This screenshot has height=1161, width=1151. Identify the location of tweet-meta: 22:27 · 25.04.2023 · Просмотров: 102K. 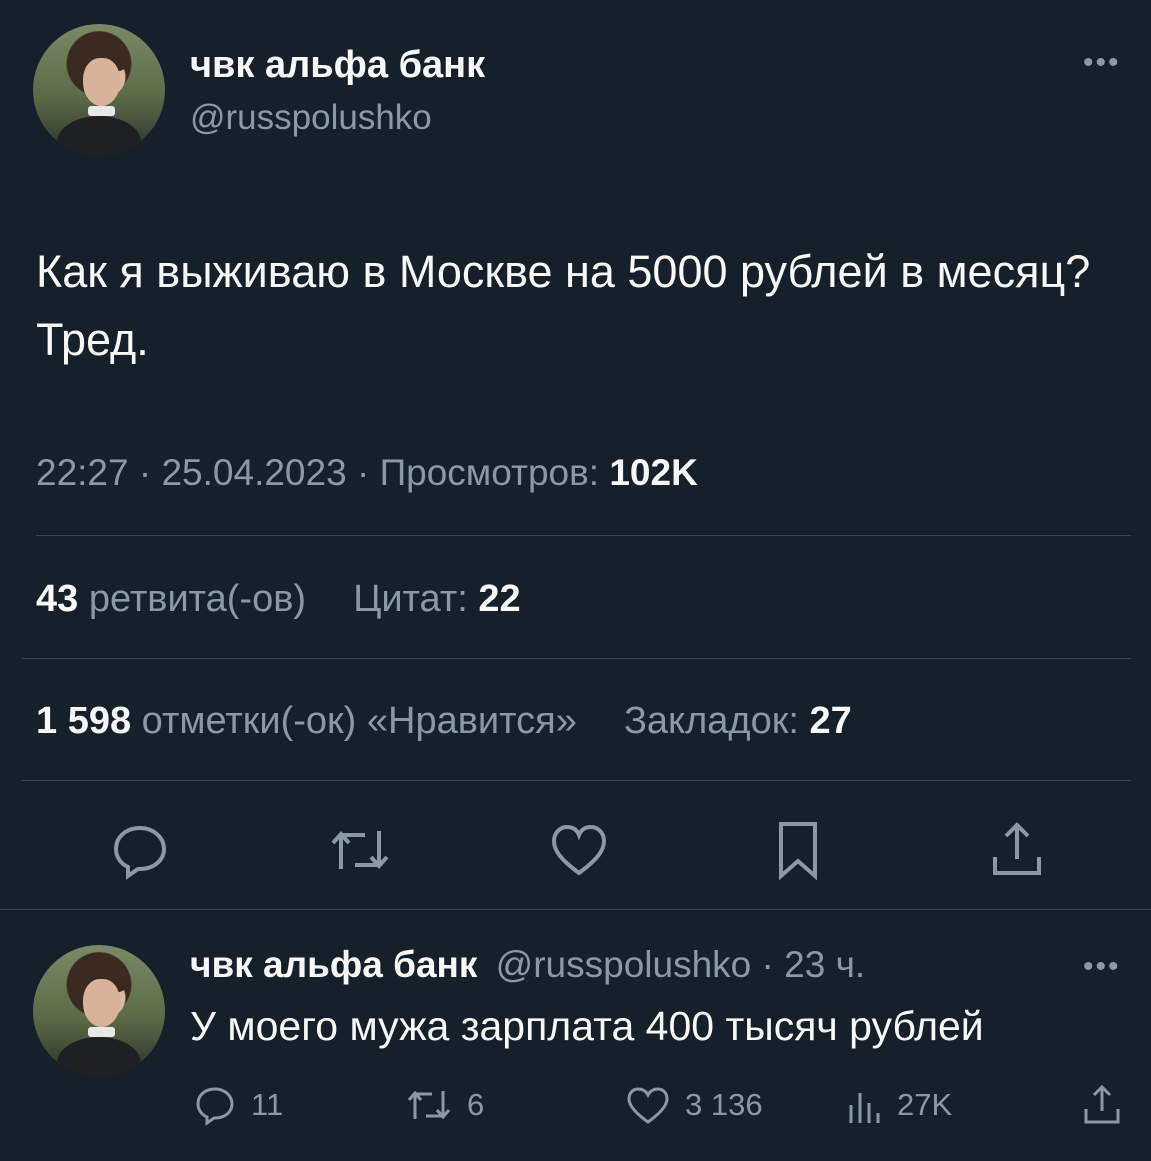
(367, 473).